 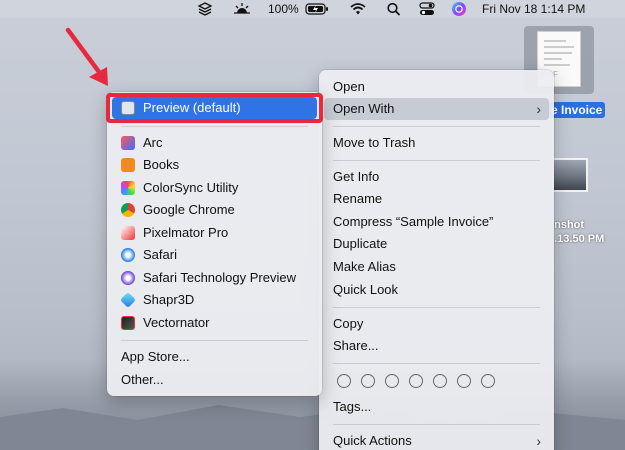 I want to click on siri-icon, so click(x=459, y=9).